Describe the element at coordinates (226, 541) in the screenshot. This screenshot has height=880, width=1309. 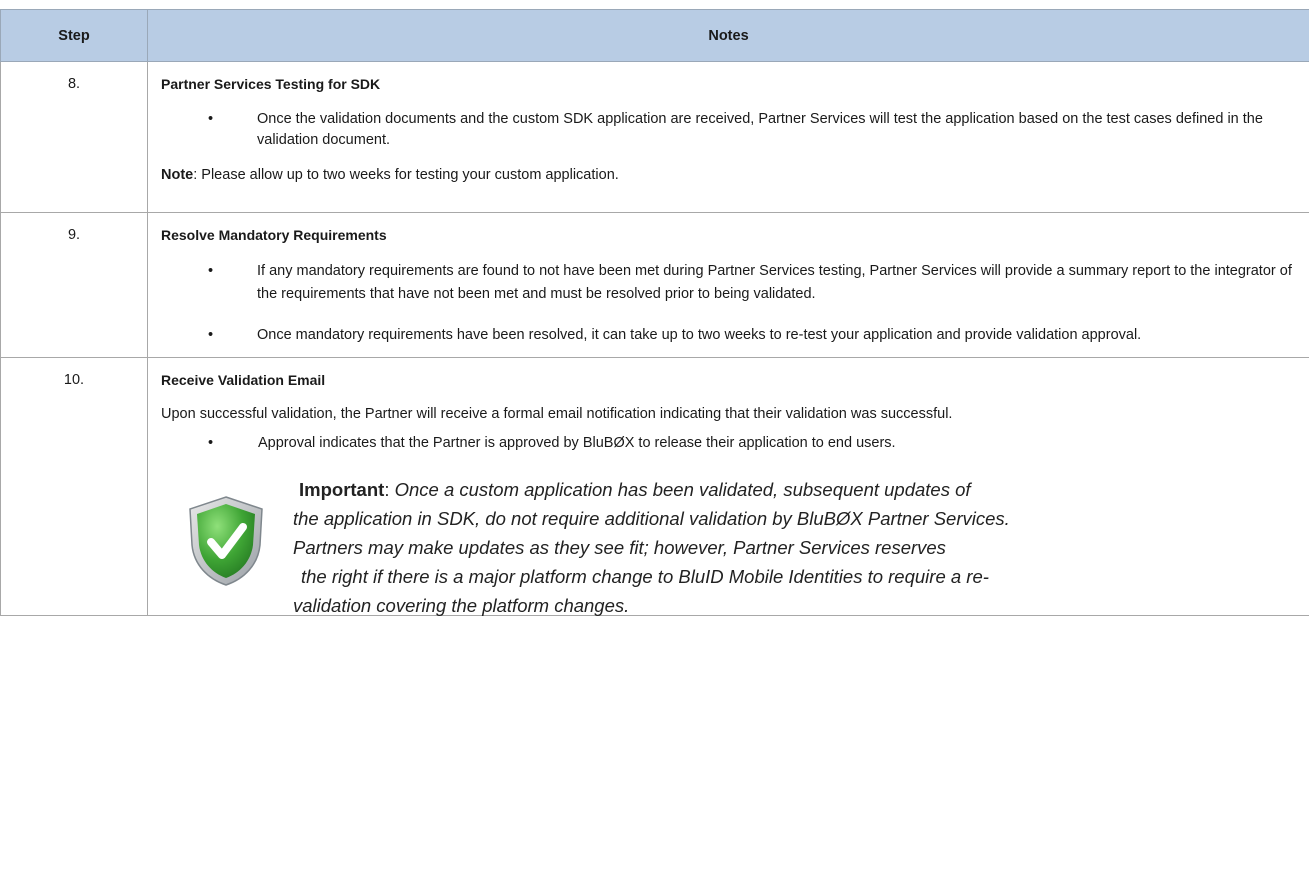
I see `shield-check-icon` at that location.